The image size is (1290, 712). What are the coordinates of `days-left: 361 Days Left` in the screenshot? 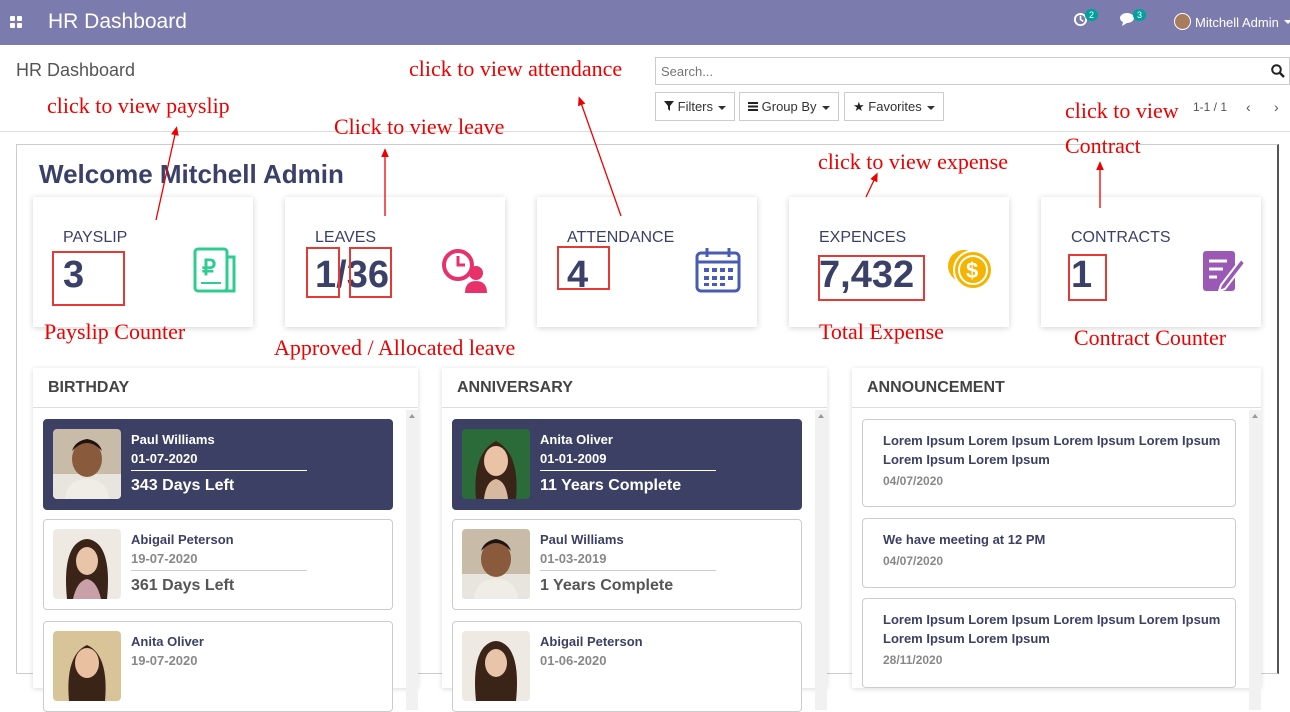 It's located at (183, 585).